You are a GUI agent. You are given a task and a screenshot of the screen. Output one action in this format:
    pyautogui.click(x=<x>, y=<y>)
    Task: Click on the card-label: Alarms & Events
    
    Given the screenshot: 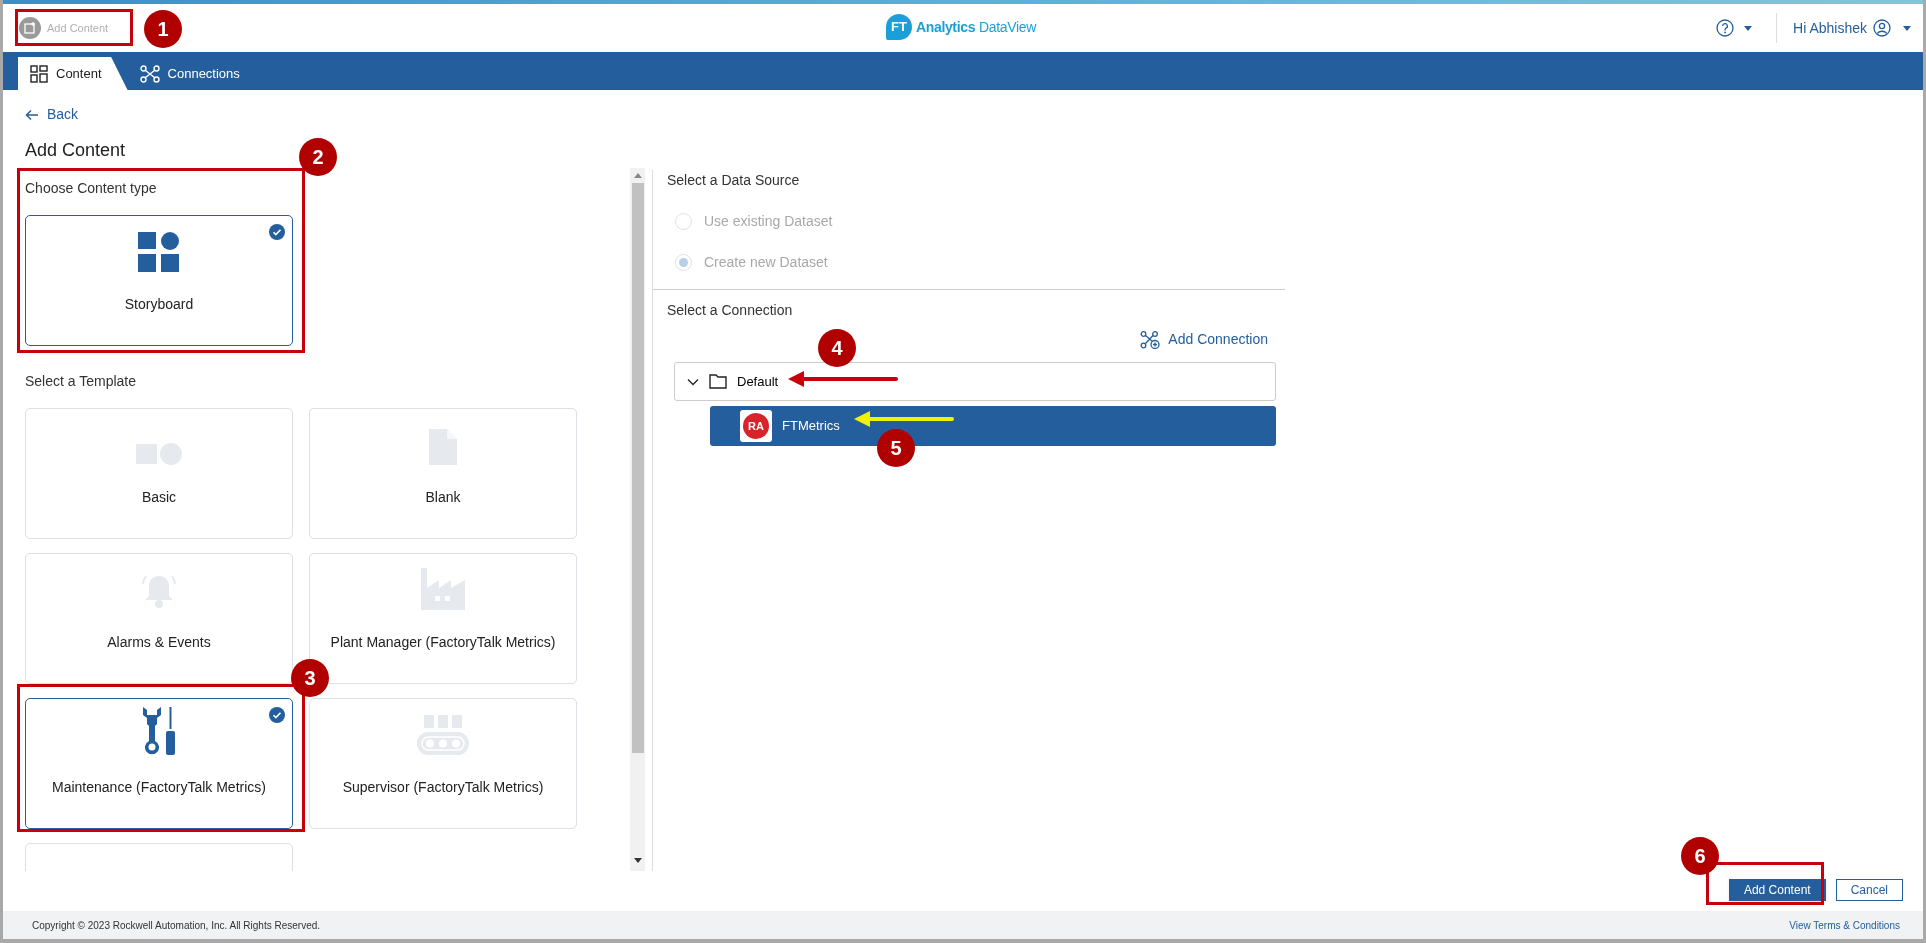 What is the action you would take?
    pyautogui.click(x=159, y=642)
    